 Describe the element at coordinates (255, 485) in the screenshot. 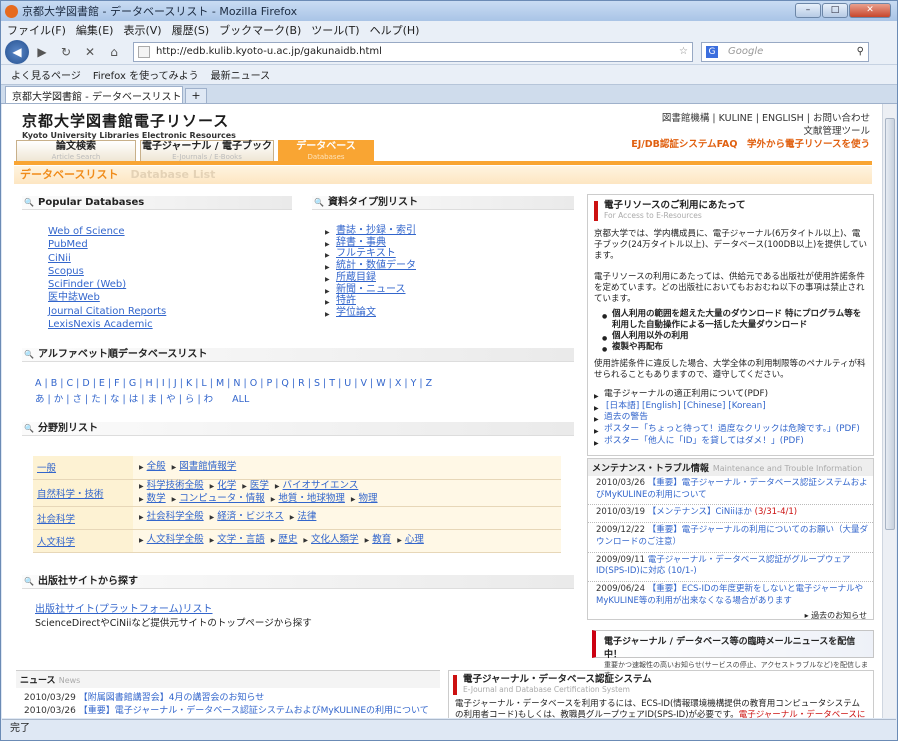

I see `field-link: 医学` at that location.